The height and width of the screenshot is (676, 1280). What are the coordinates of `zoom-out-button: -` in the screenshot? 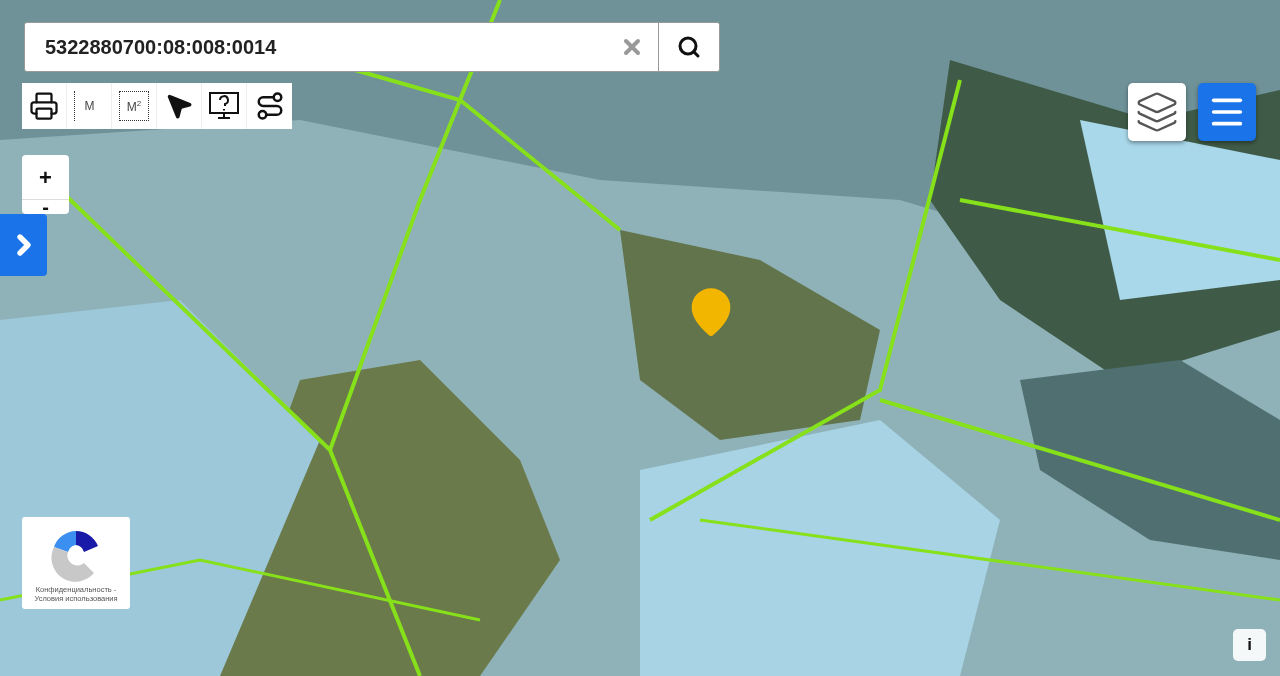 It's located at (45, 207).